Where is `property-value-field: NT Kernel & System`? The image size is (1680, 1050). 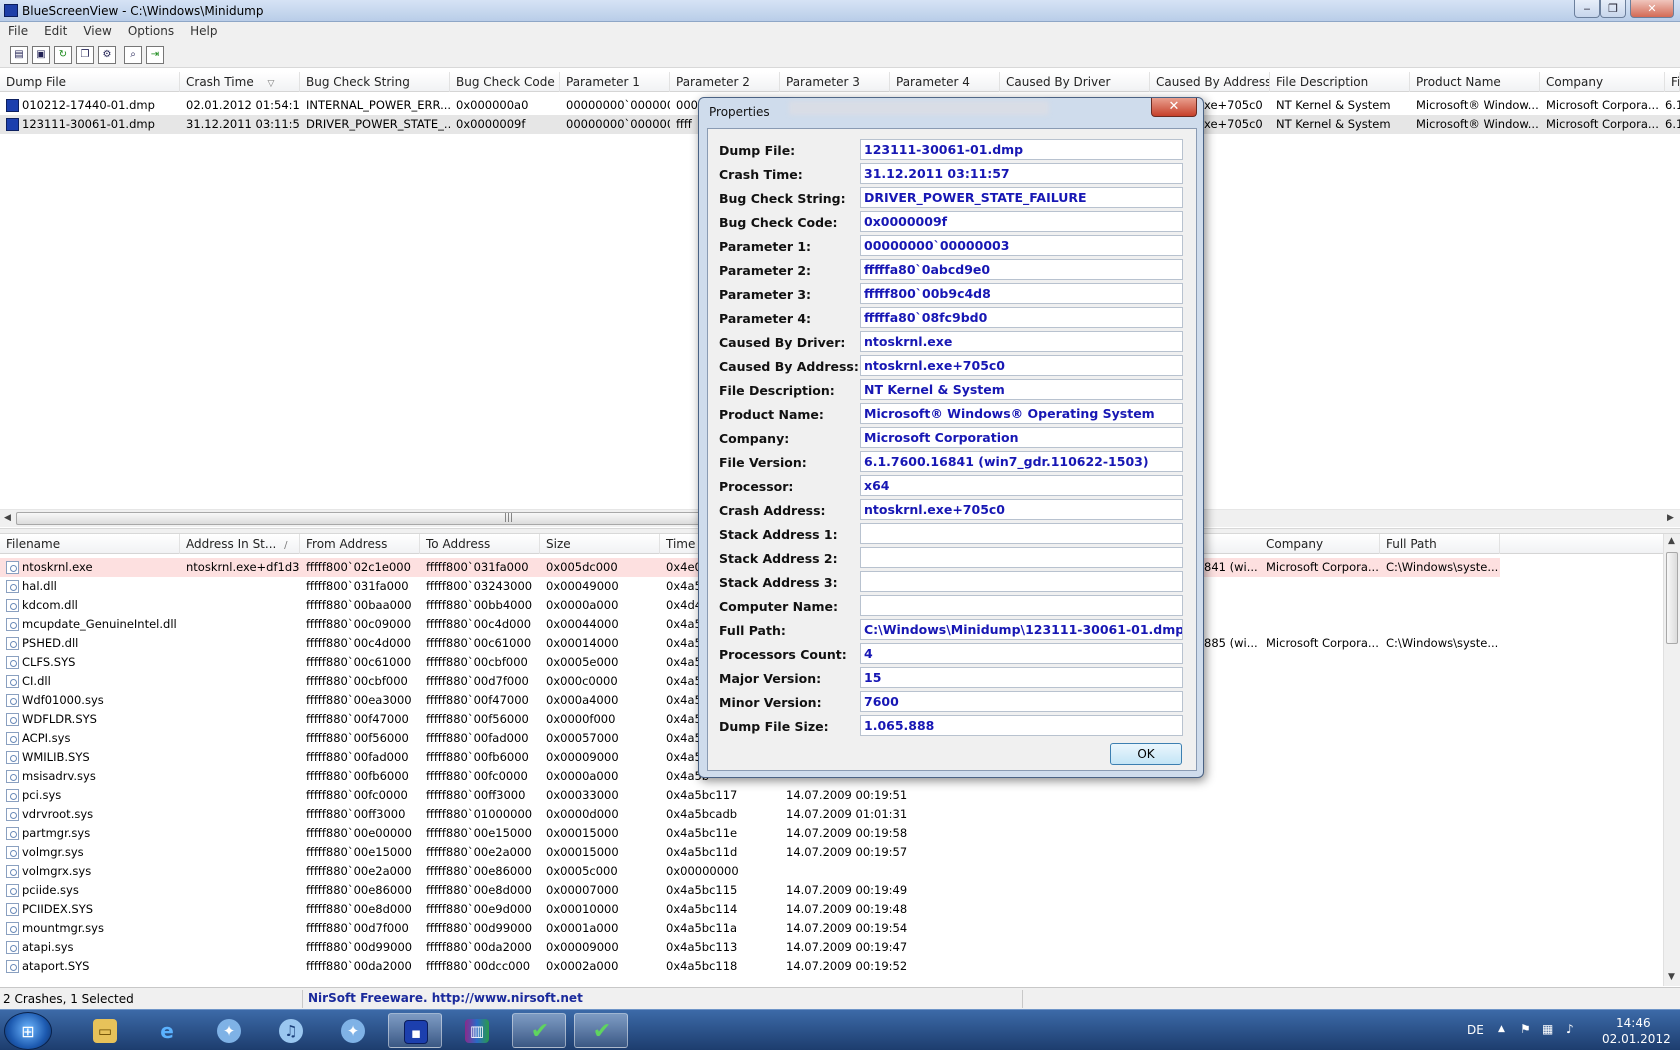
property-value-field: NT Kernel & System is located at coordinates (1021, 389).